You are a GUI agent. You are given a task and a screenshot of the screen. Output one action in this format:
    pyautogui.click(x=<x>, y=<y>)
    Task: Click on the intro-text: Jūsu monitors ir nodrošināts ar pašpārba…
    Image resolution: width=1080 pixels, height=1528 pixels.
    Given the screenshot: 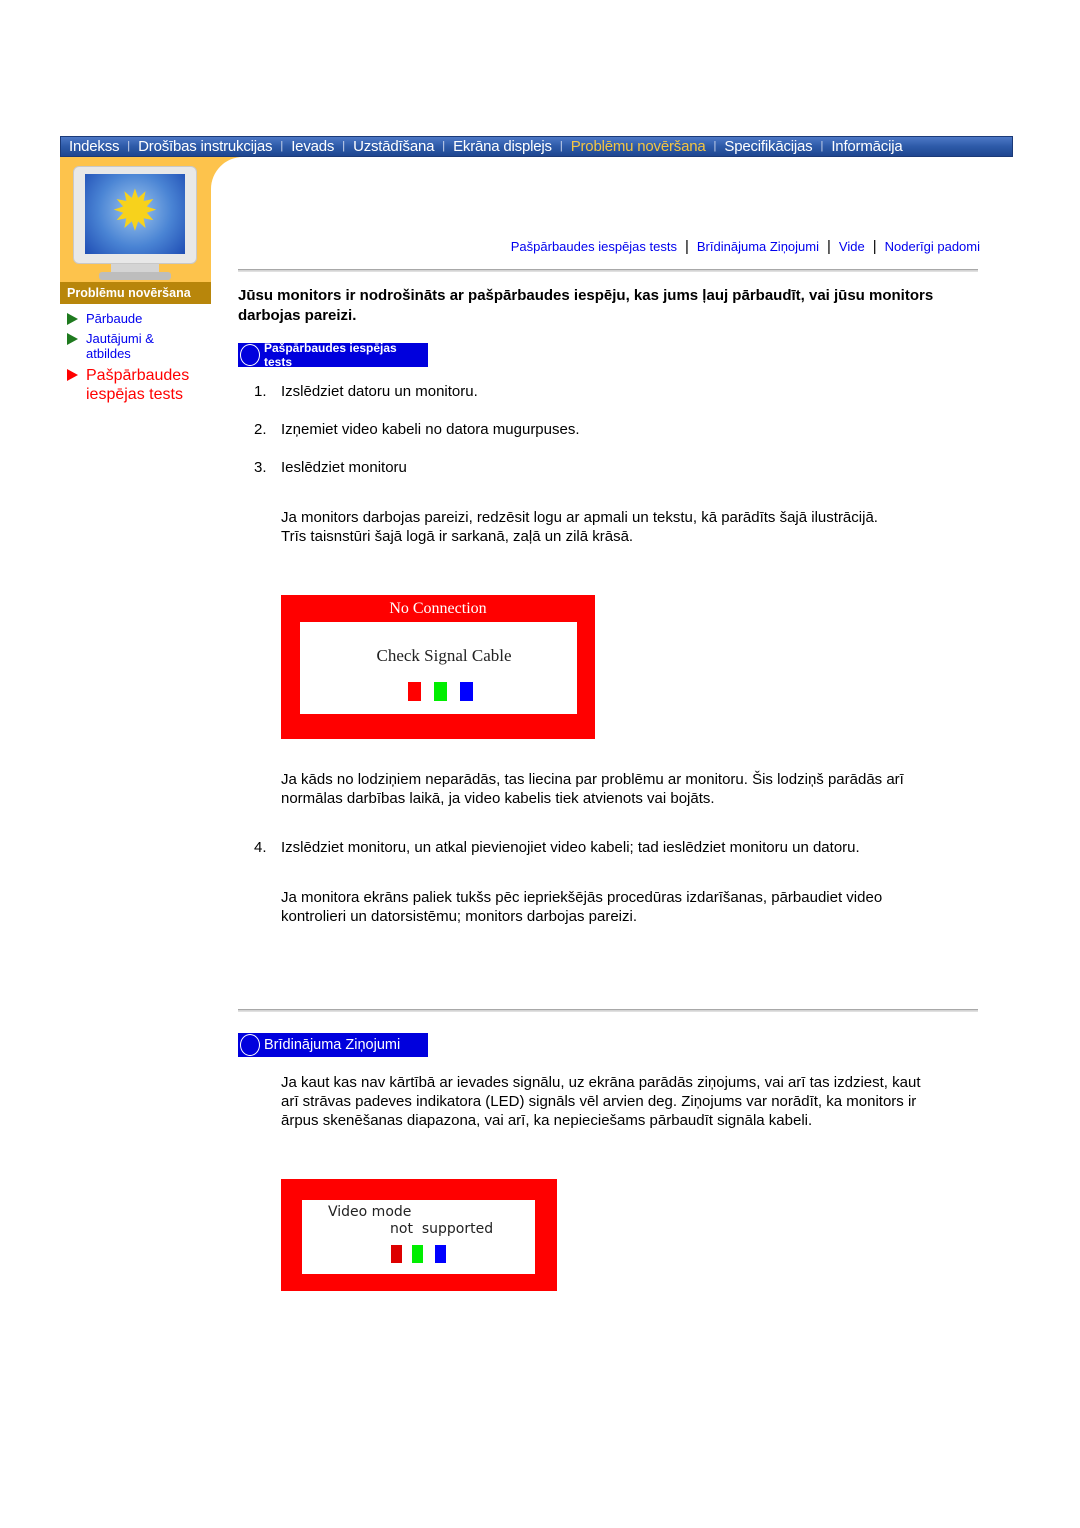 What is the action you would take?
    pyautogui.click(x=586, y=305)
    